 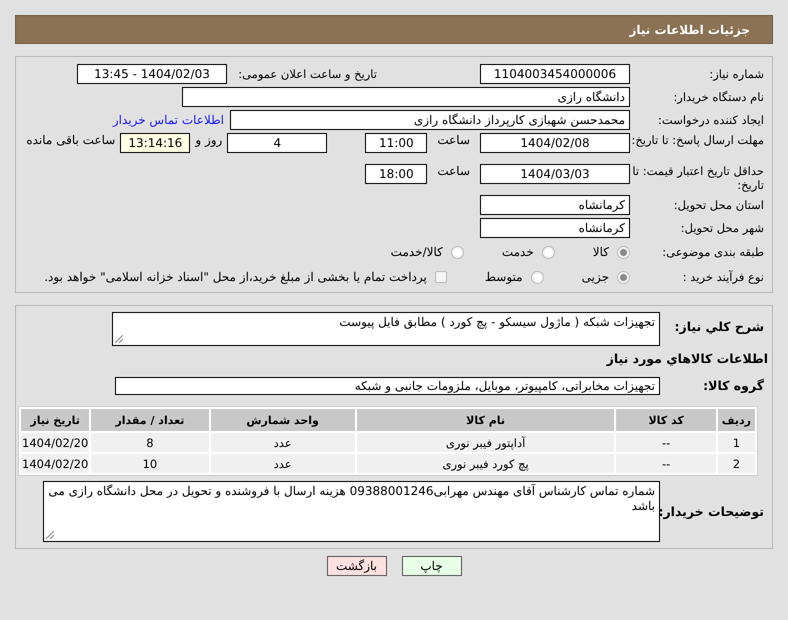 I want to click on print-button: چاپ, so click(x=432, y=566).